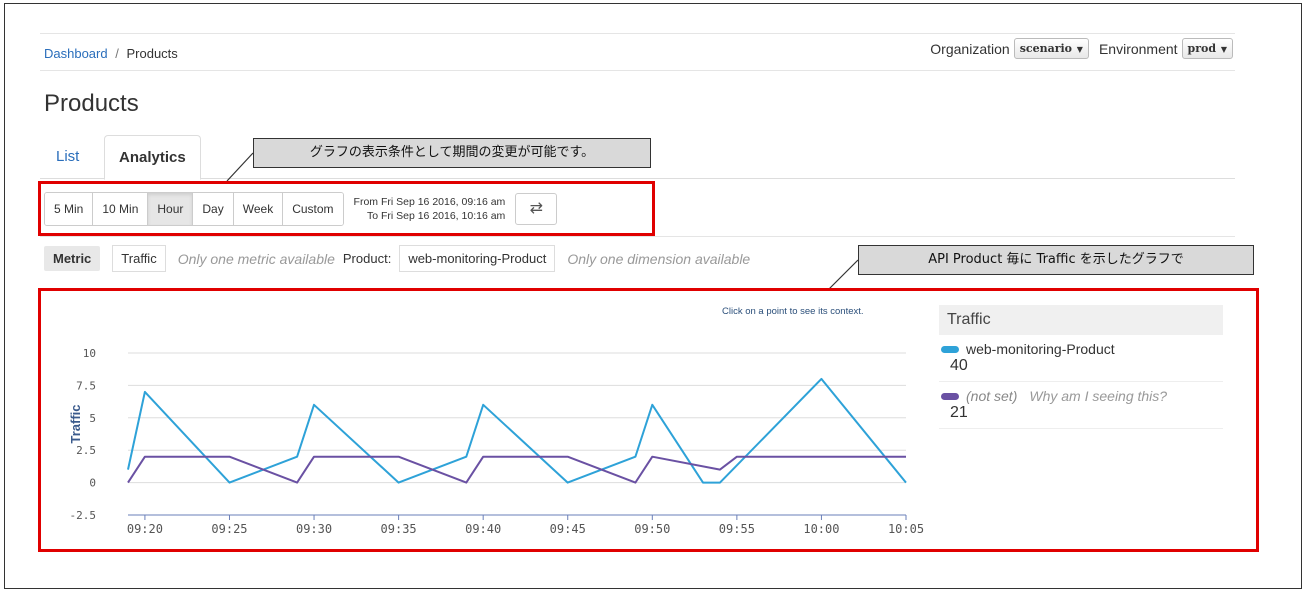 This screenshot has width=1306, height=592. I want to click on metric-label: Metric, so click(72, 258).